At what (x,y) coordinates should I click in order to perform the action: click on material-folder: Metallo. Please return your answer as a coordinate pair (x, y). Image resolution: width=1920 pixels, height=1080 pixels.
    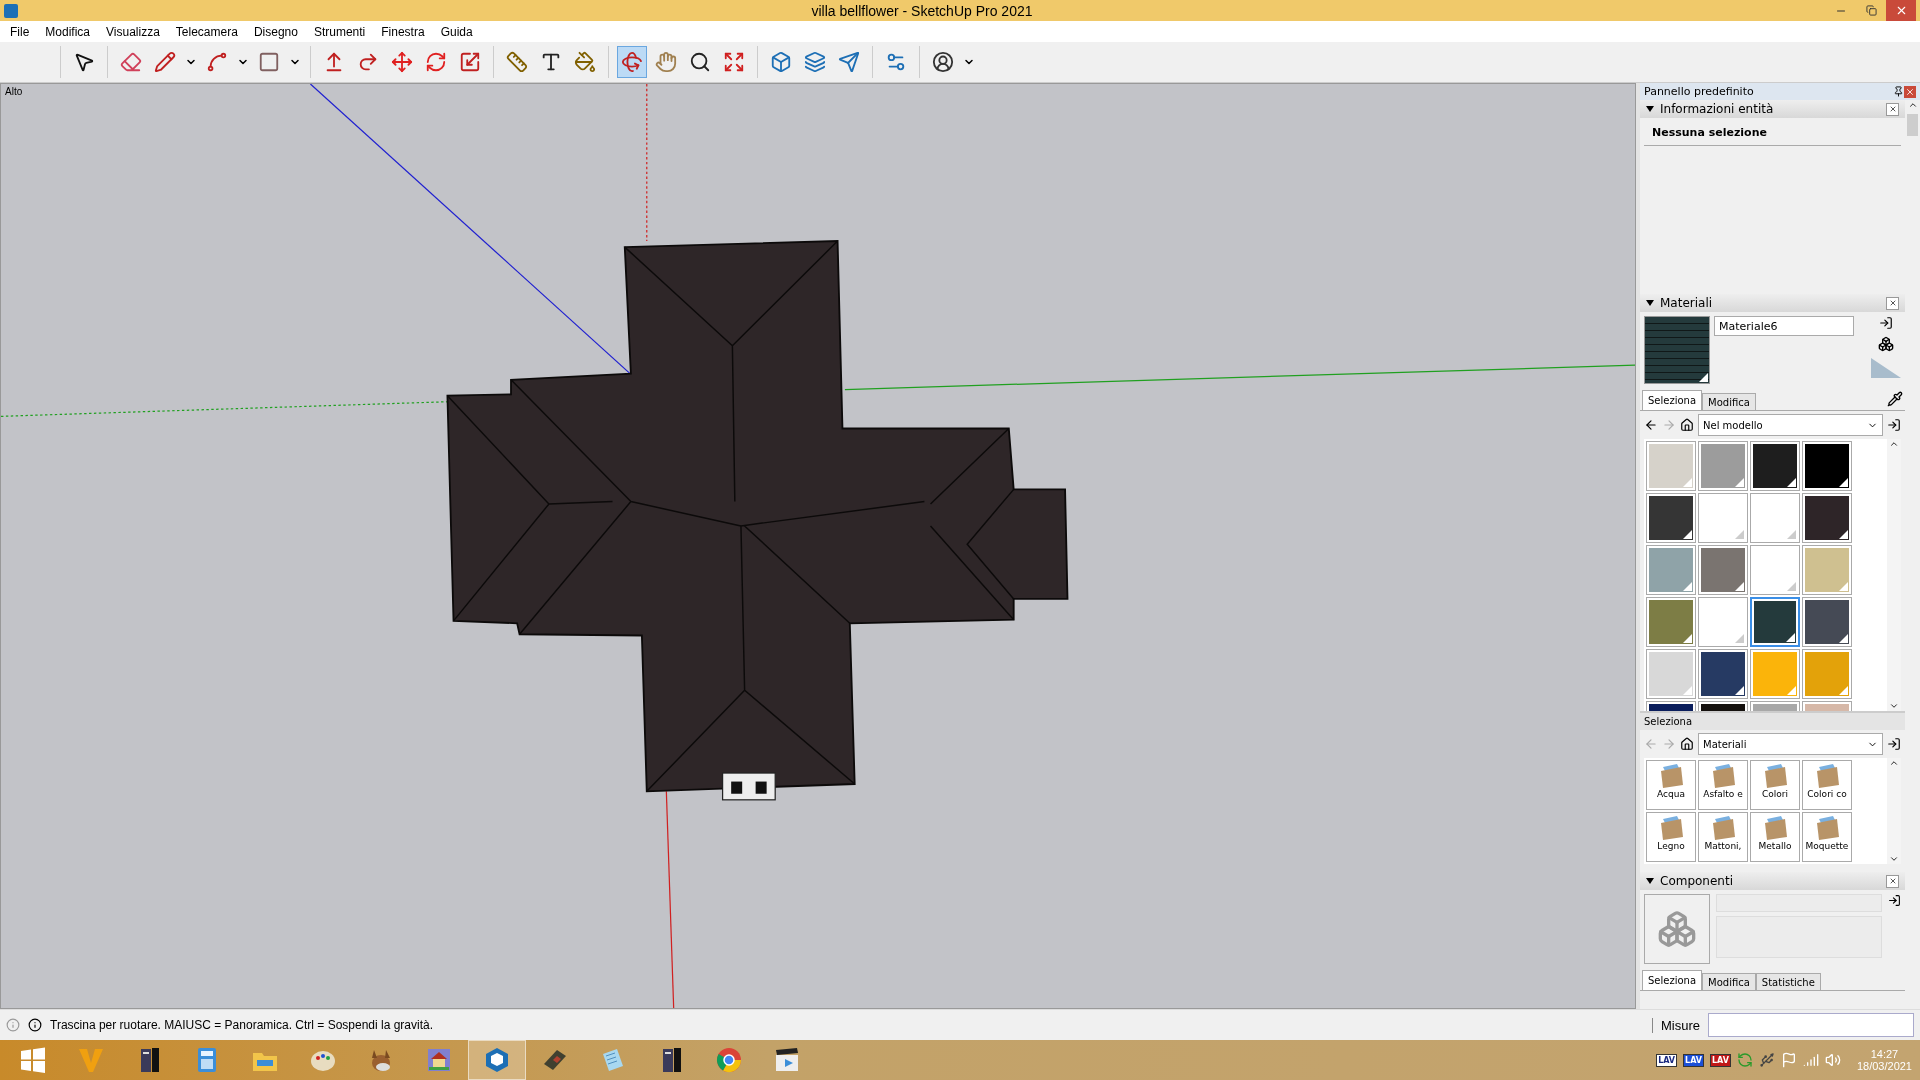
    Looking at the image, I should click on (1775, 837).